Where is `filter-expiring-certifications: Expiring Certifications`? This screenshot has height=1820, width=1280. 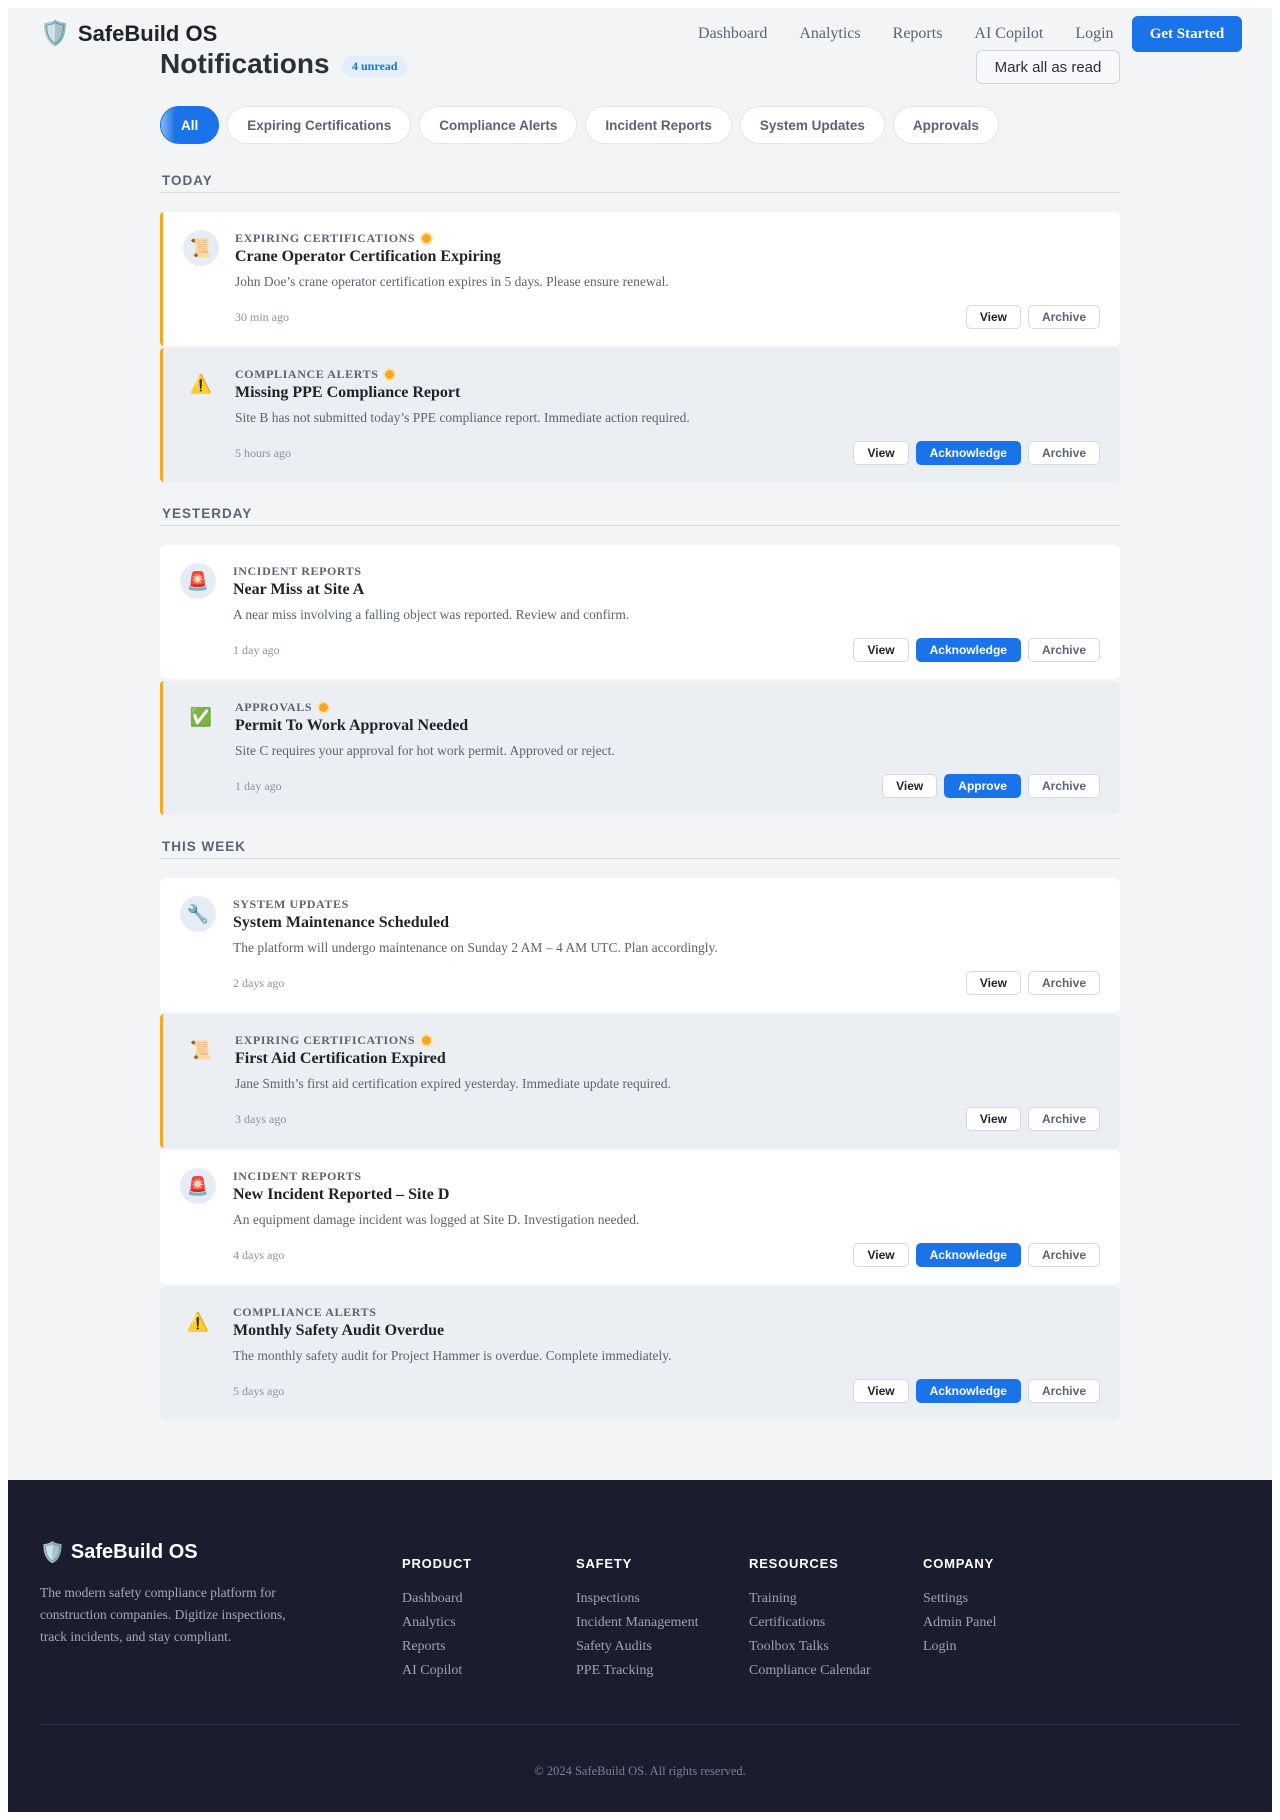 filter-expiring-certifications: Expiring Certifications is located at coordinates (319, 125).